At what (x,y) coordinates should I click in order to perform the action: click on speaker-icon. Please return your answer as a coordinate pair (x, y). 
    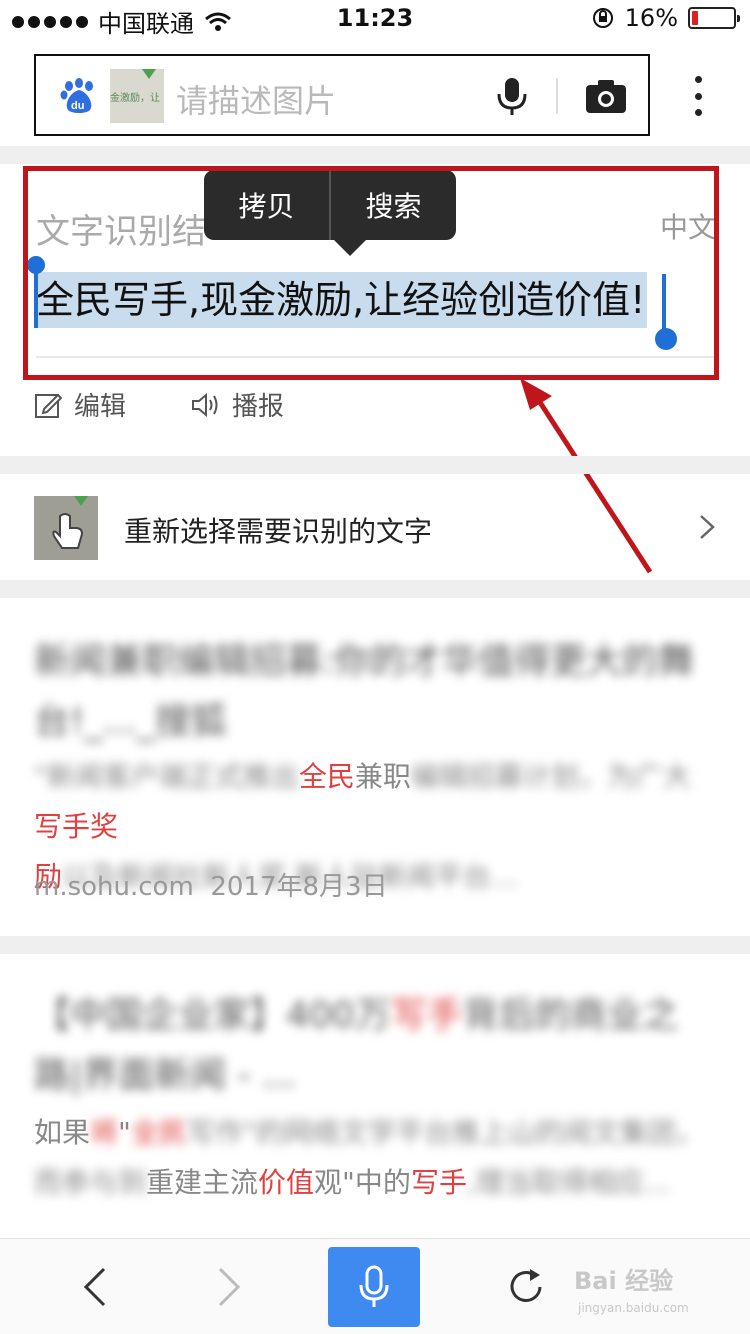
    Looking at the image, I should click on (205, 404).